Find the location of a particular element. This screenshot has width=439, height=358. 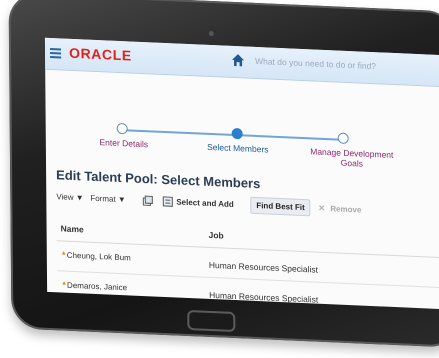

view-menu: View ▼ is located at coordinates (69, 197).